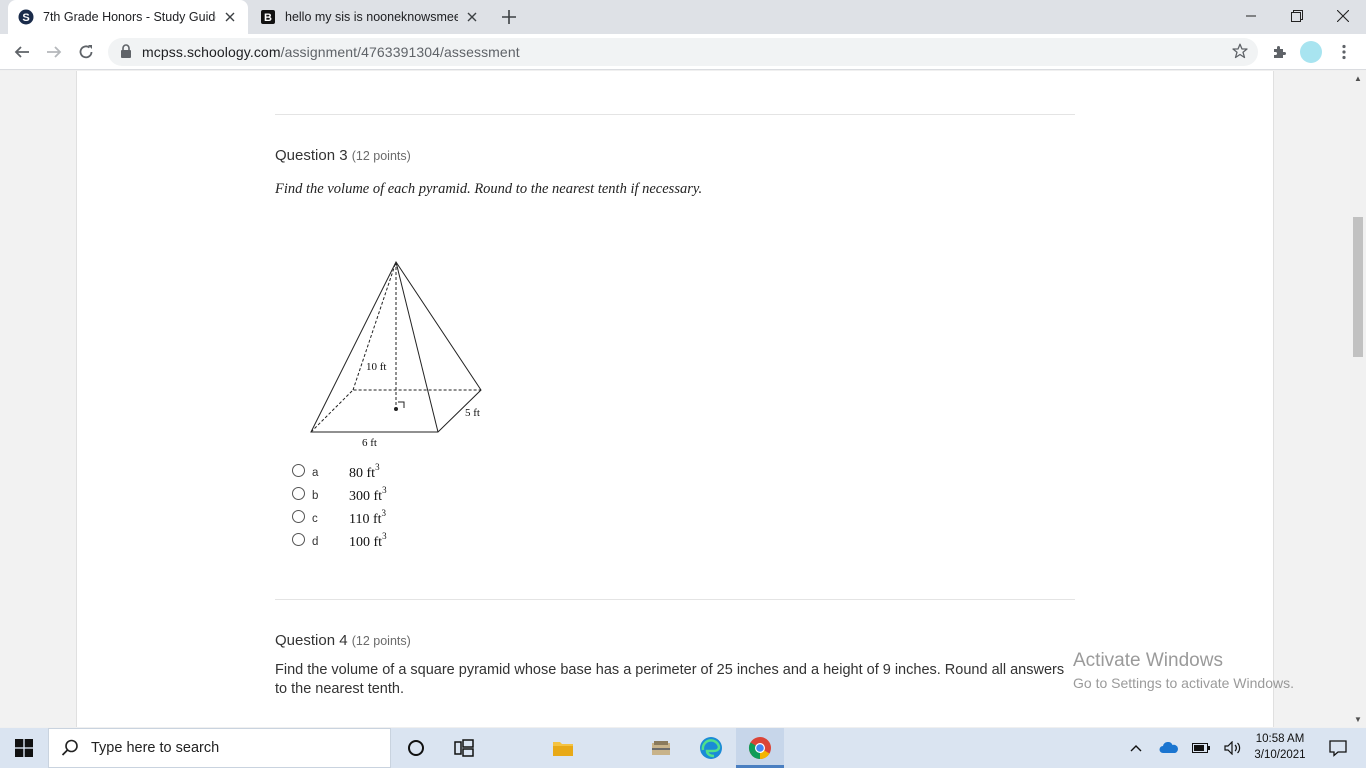 This screenshot has height=768, width=1366. I want to click on system-clock: 10:58 AM 3/10/2021, so click(1280, 747).